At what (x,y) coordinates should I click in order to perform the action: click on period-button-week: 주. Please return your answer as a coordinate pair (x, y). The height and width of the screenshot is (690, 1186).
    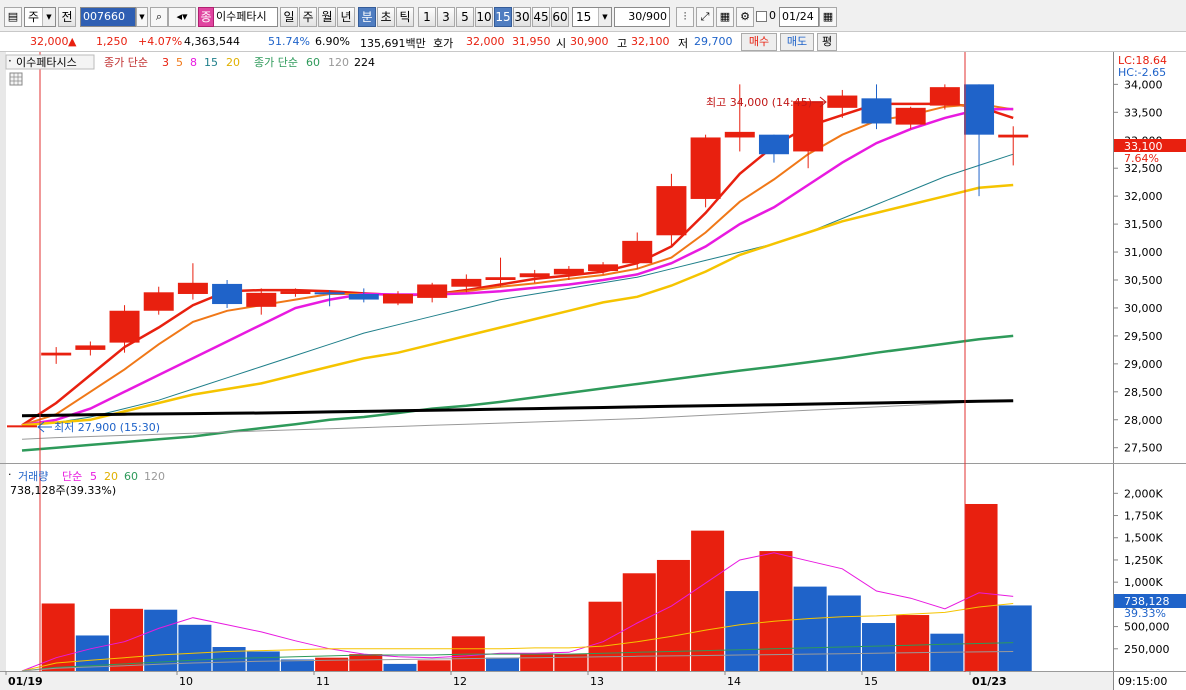
    Looking at the image, I should click on (308, 17).